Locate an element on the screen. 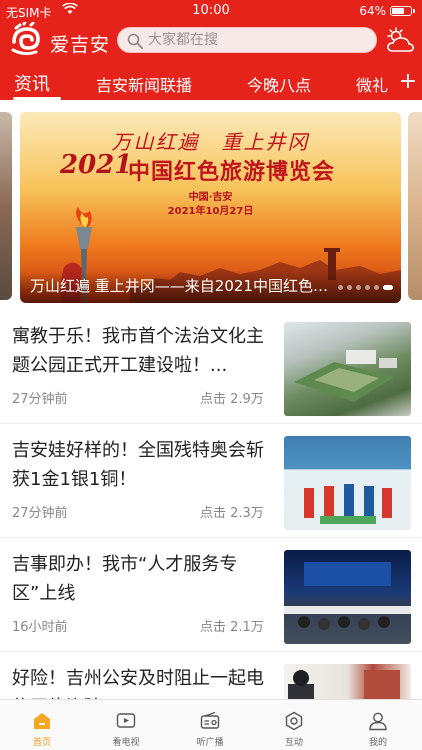  banner-location: 中国·吉安 is located at coordinates (210, 197).